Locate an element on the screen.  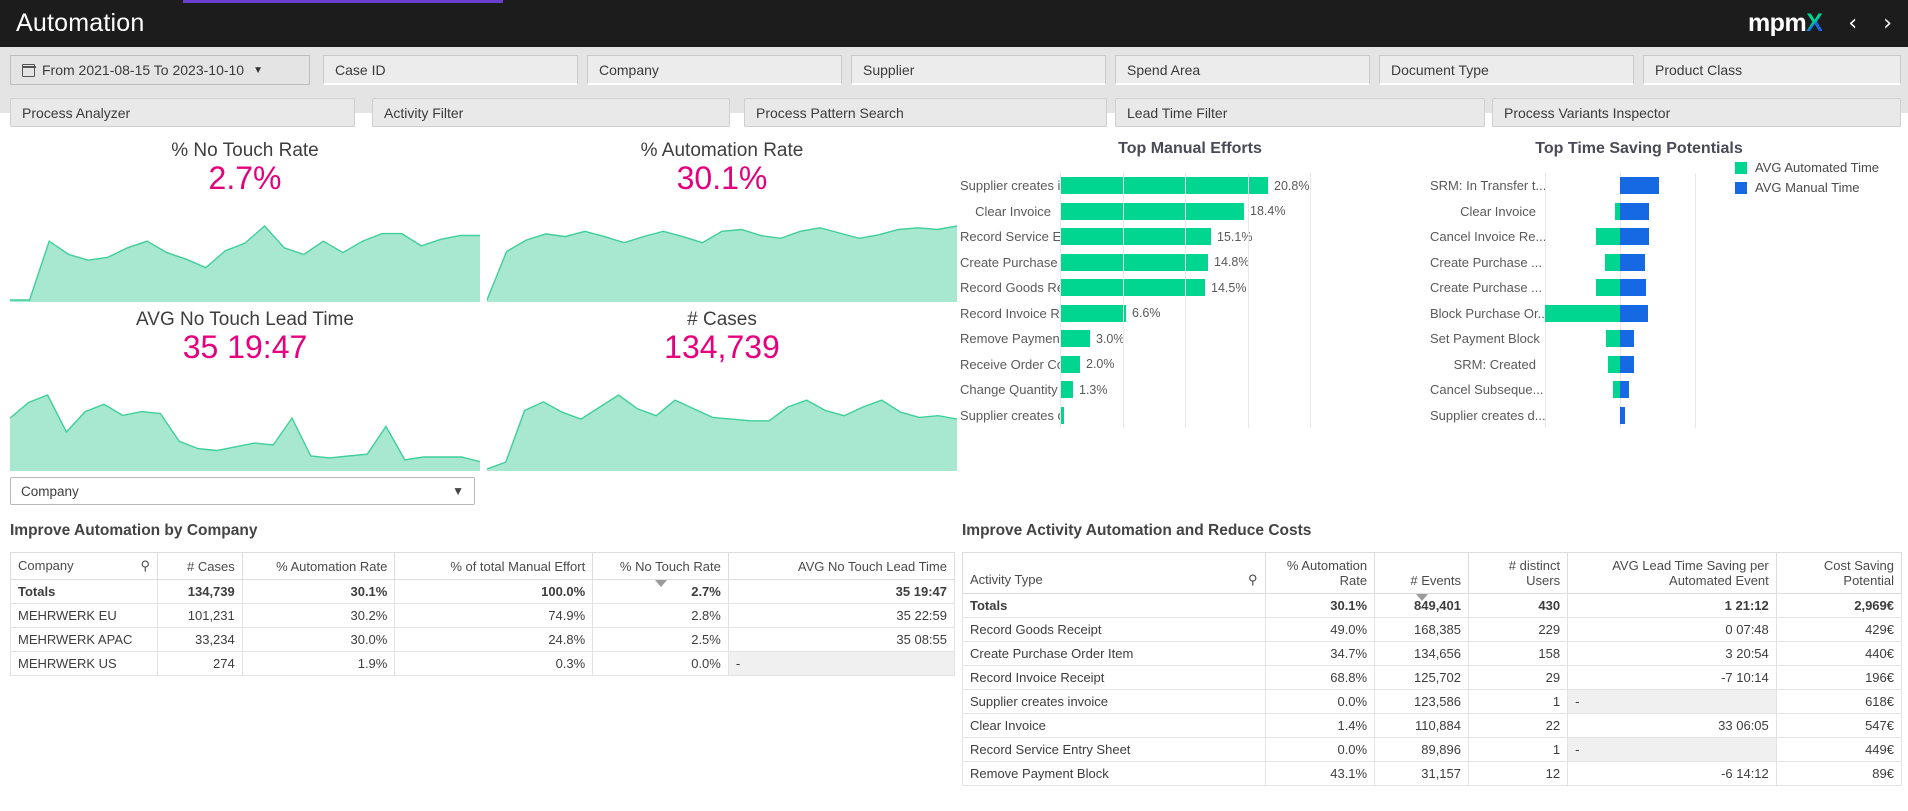
bar-value-label: 14.5% is located at coordinates (1229, 287).